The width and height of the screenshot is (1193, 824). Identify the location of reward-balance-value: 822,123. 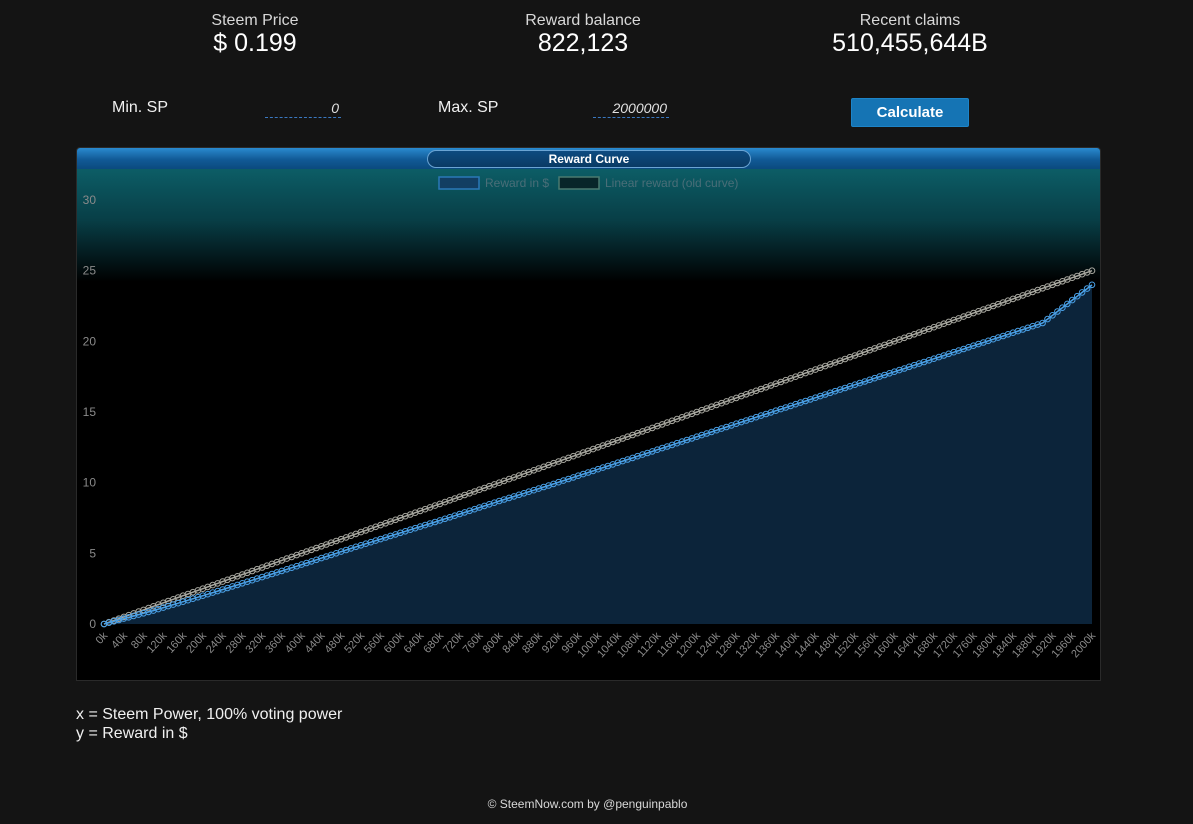
(583, 43).